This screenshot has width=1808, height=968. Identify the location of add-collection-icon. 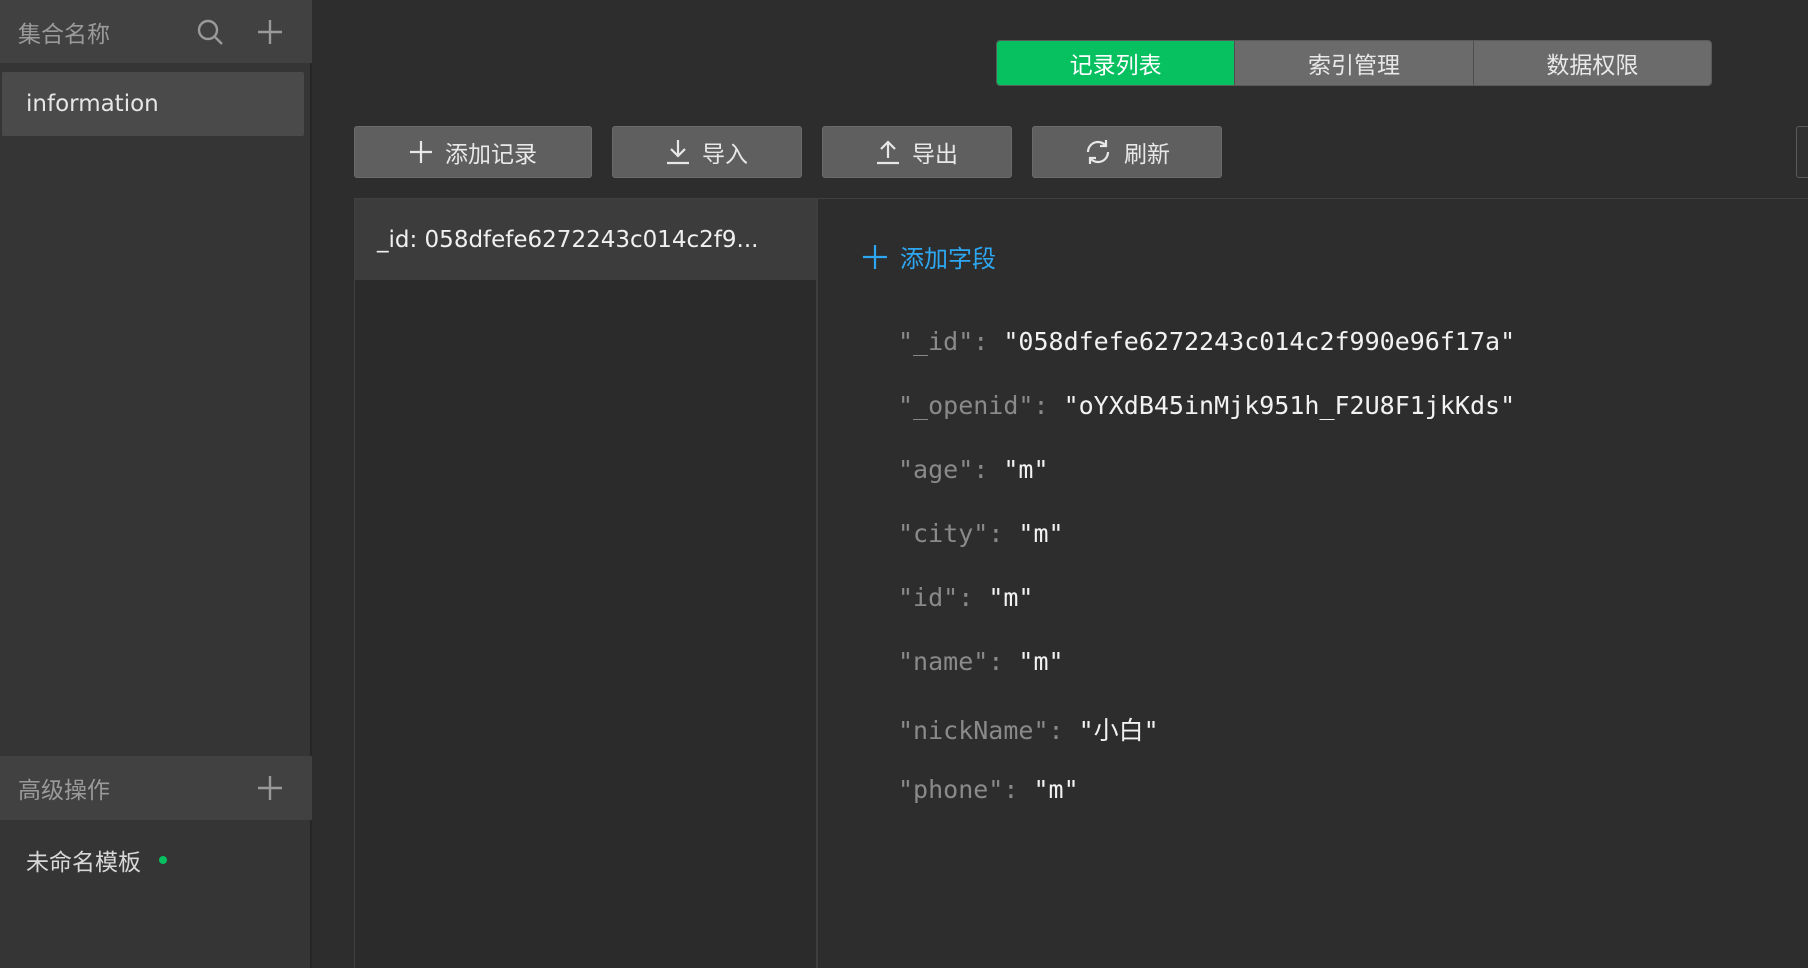
(270, 32).